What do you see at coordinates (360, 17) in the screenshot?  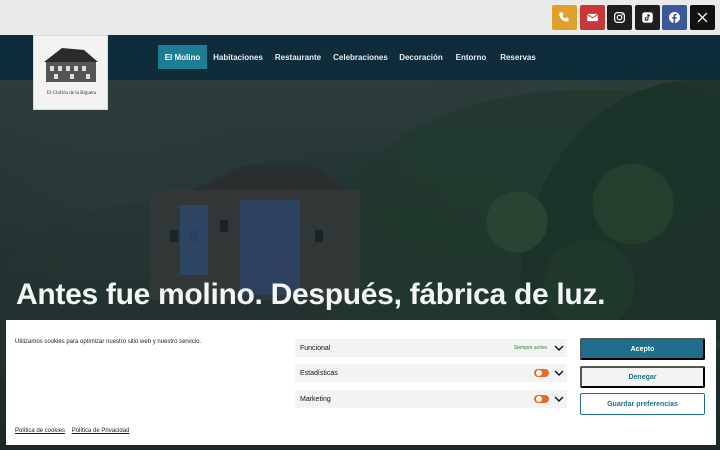 I see `top-bar` at bounding box center [360, 17].